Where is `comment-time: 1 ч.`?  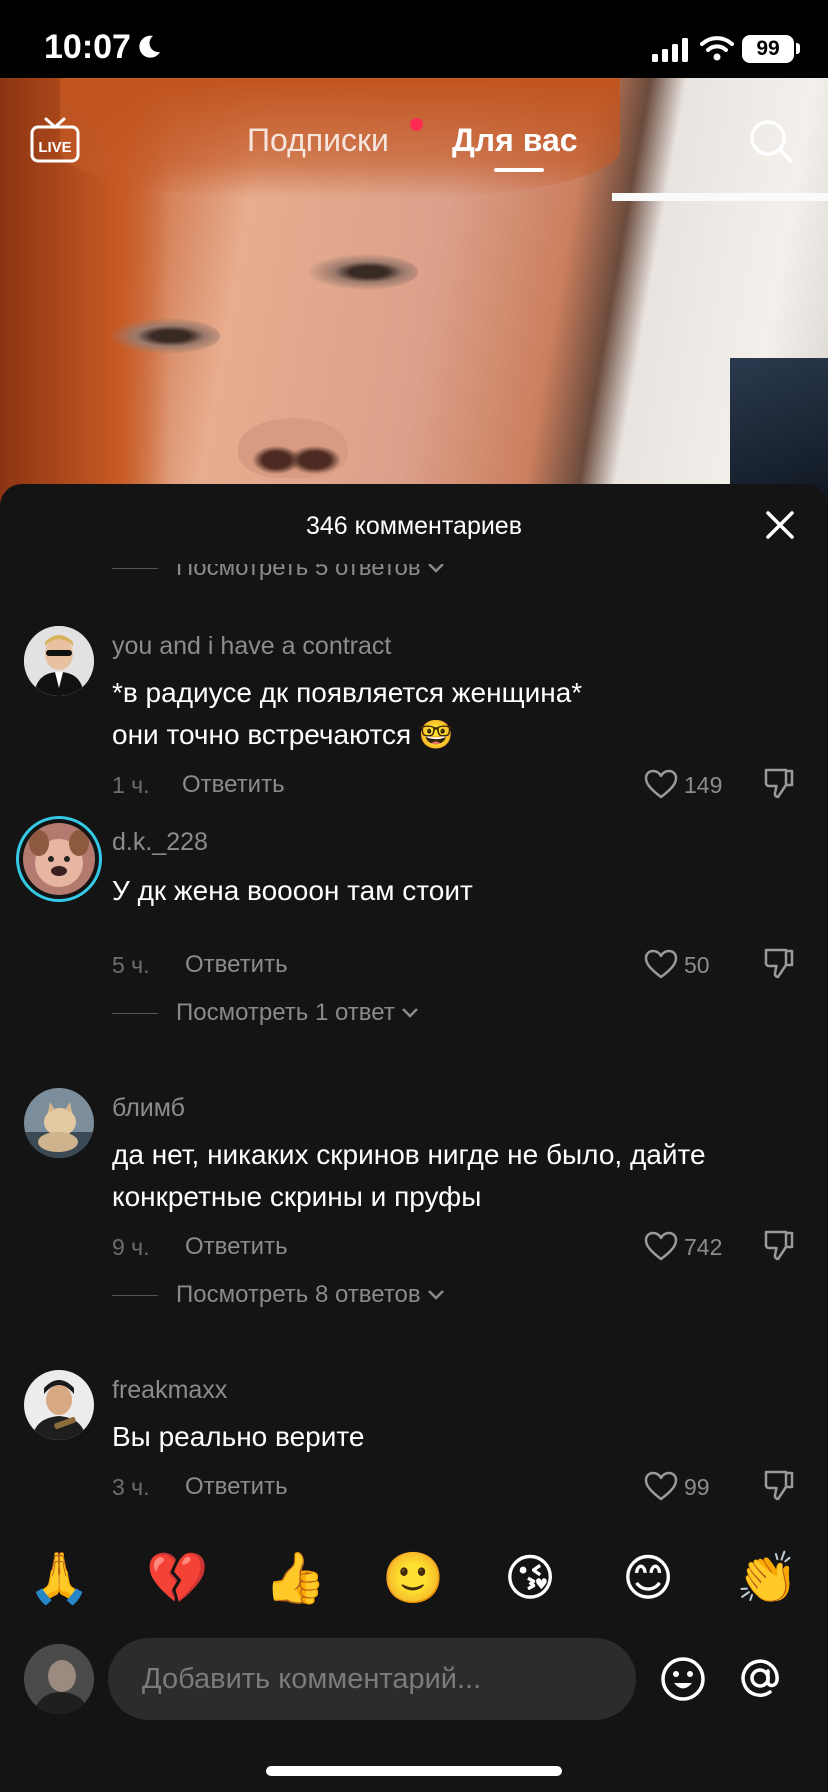 comment-time: 1 ч. is located at coordinates (131, 785).